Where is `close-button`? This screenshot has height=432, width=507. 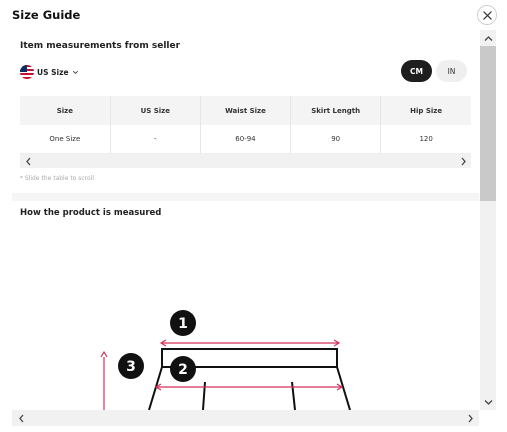 close-button is located at coordinates (487, 15).